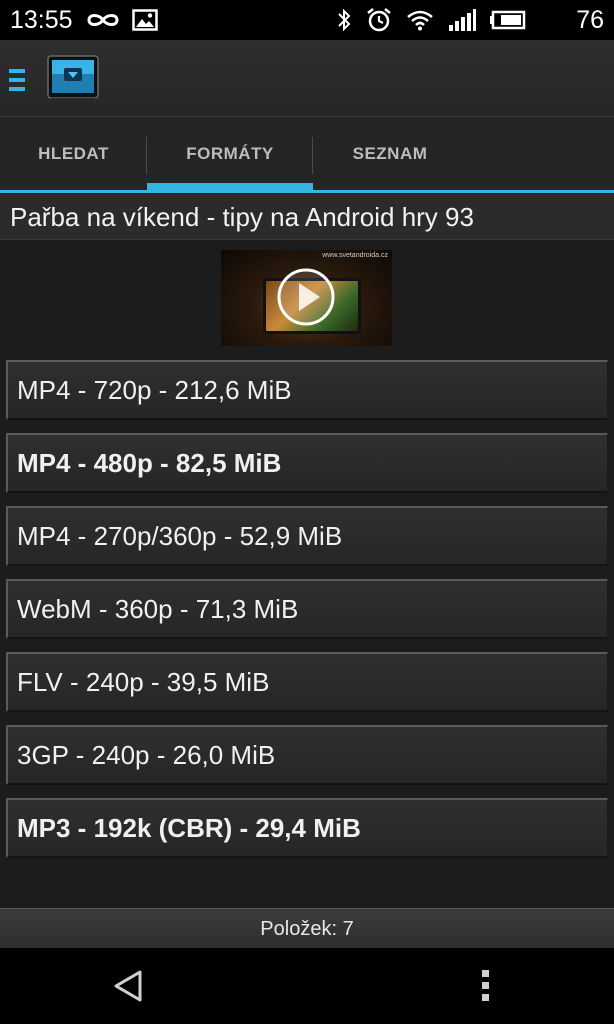 This screenshot has height=1024, width=614. What do you see at coordinates (307, 217) in the screenshot?
I see `video-title: Pařba na víkend - tipy na Android hry 93` at bounding box center [307, 217].